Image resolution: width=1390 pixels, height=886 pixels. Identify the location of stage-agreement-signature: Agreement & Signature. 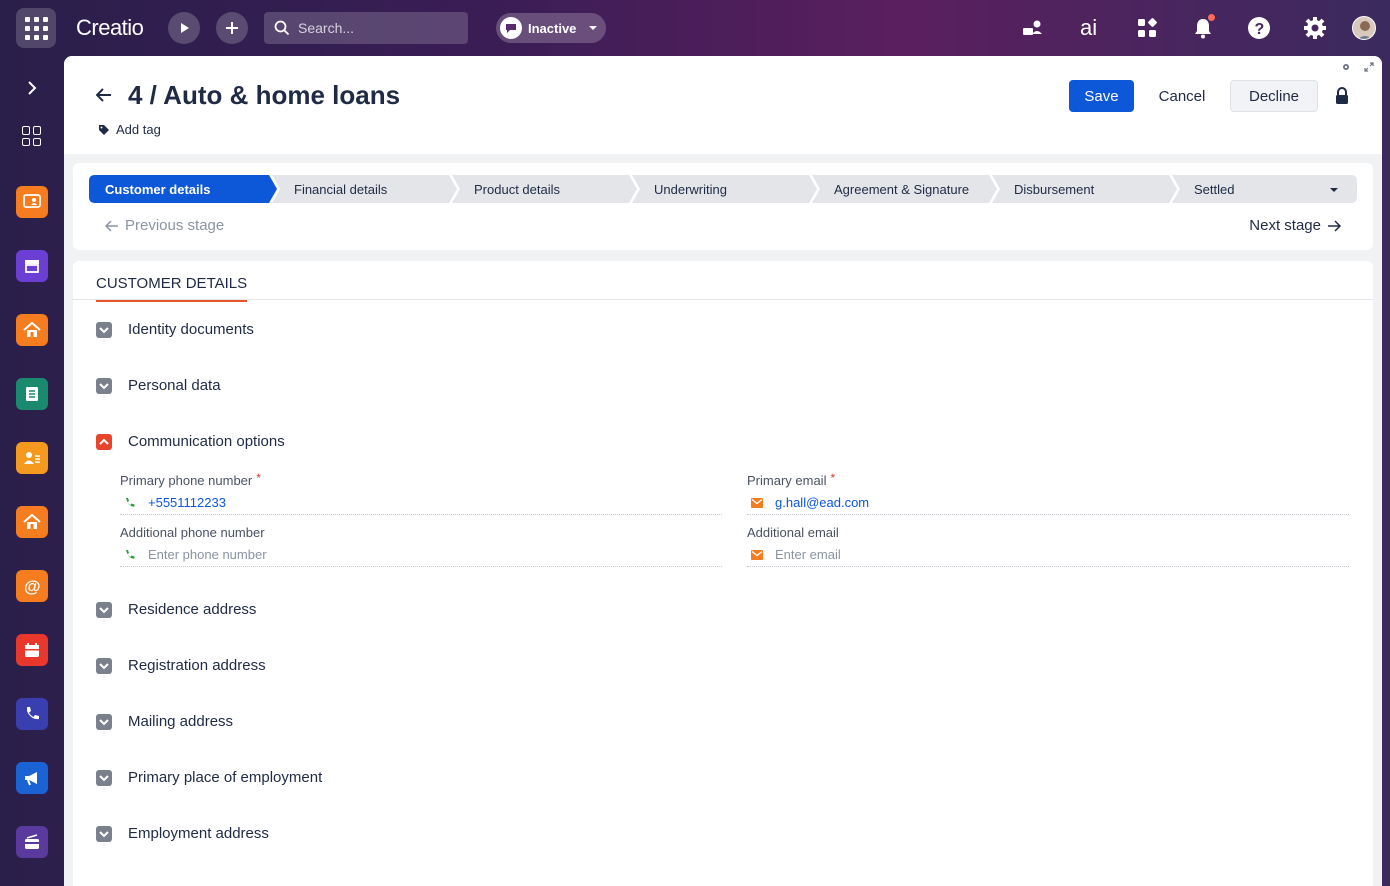
(904, 189).